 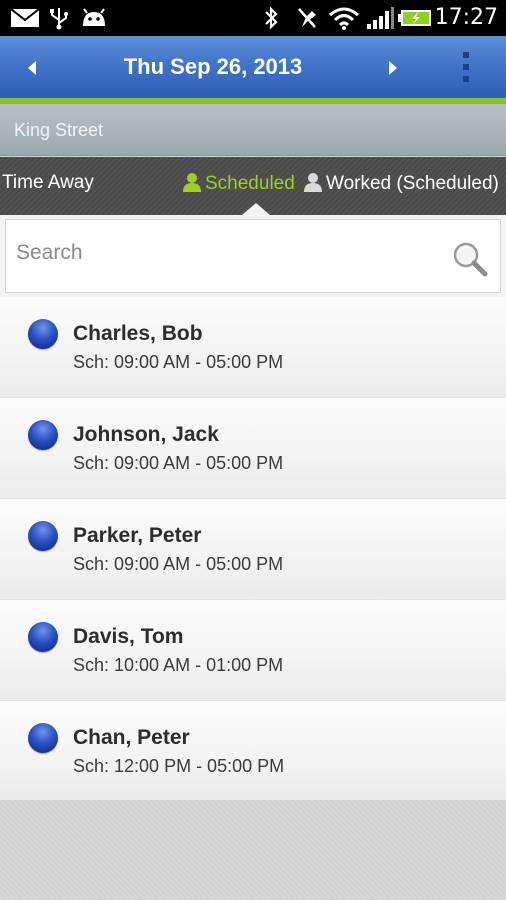 I want to click on tab-bar: Time Away Scheduled Worked (Scheduled), so click(x=253, y=186).